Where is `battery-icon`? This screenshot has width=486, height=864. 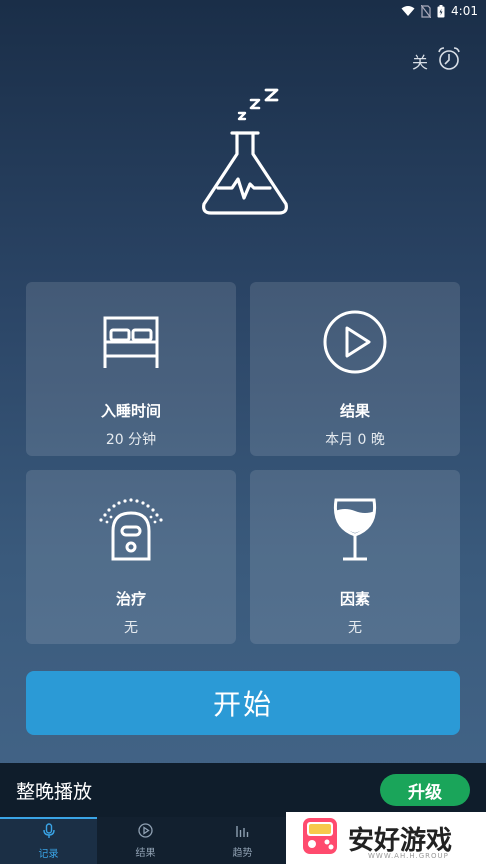
battery-icon is located at coordinates (441, 11).